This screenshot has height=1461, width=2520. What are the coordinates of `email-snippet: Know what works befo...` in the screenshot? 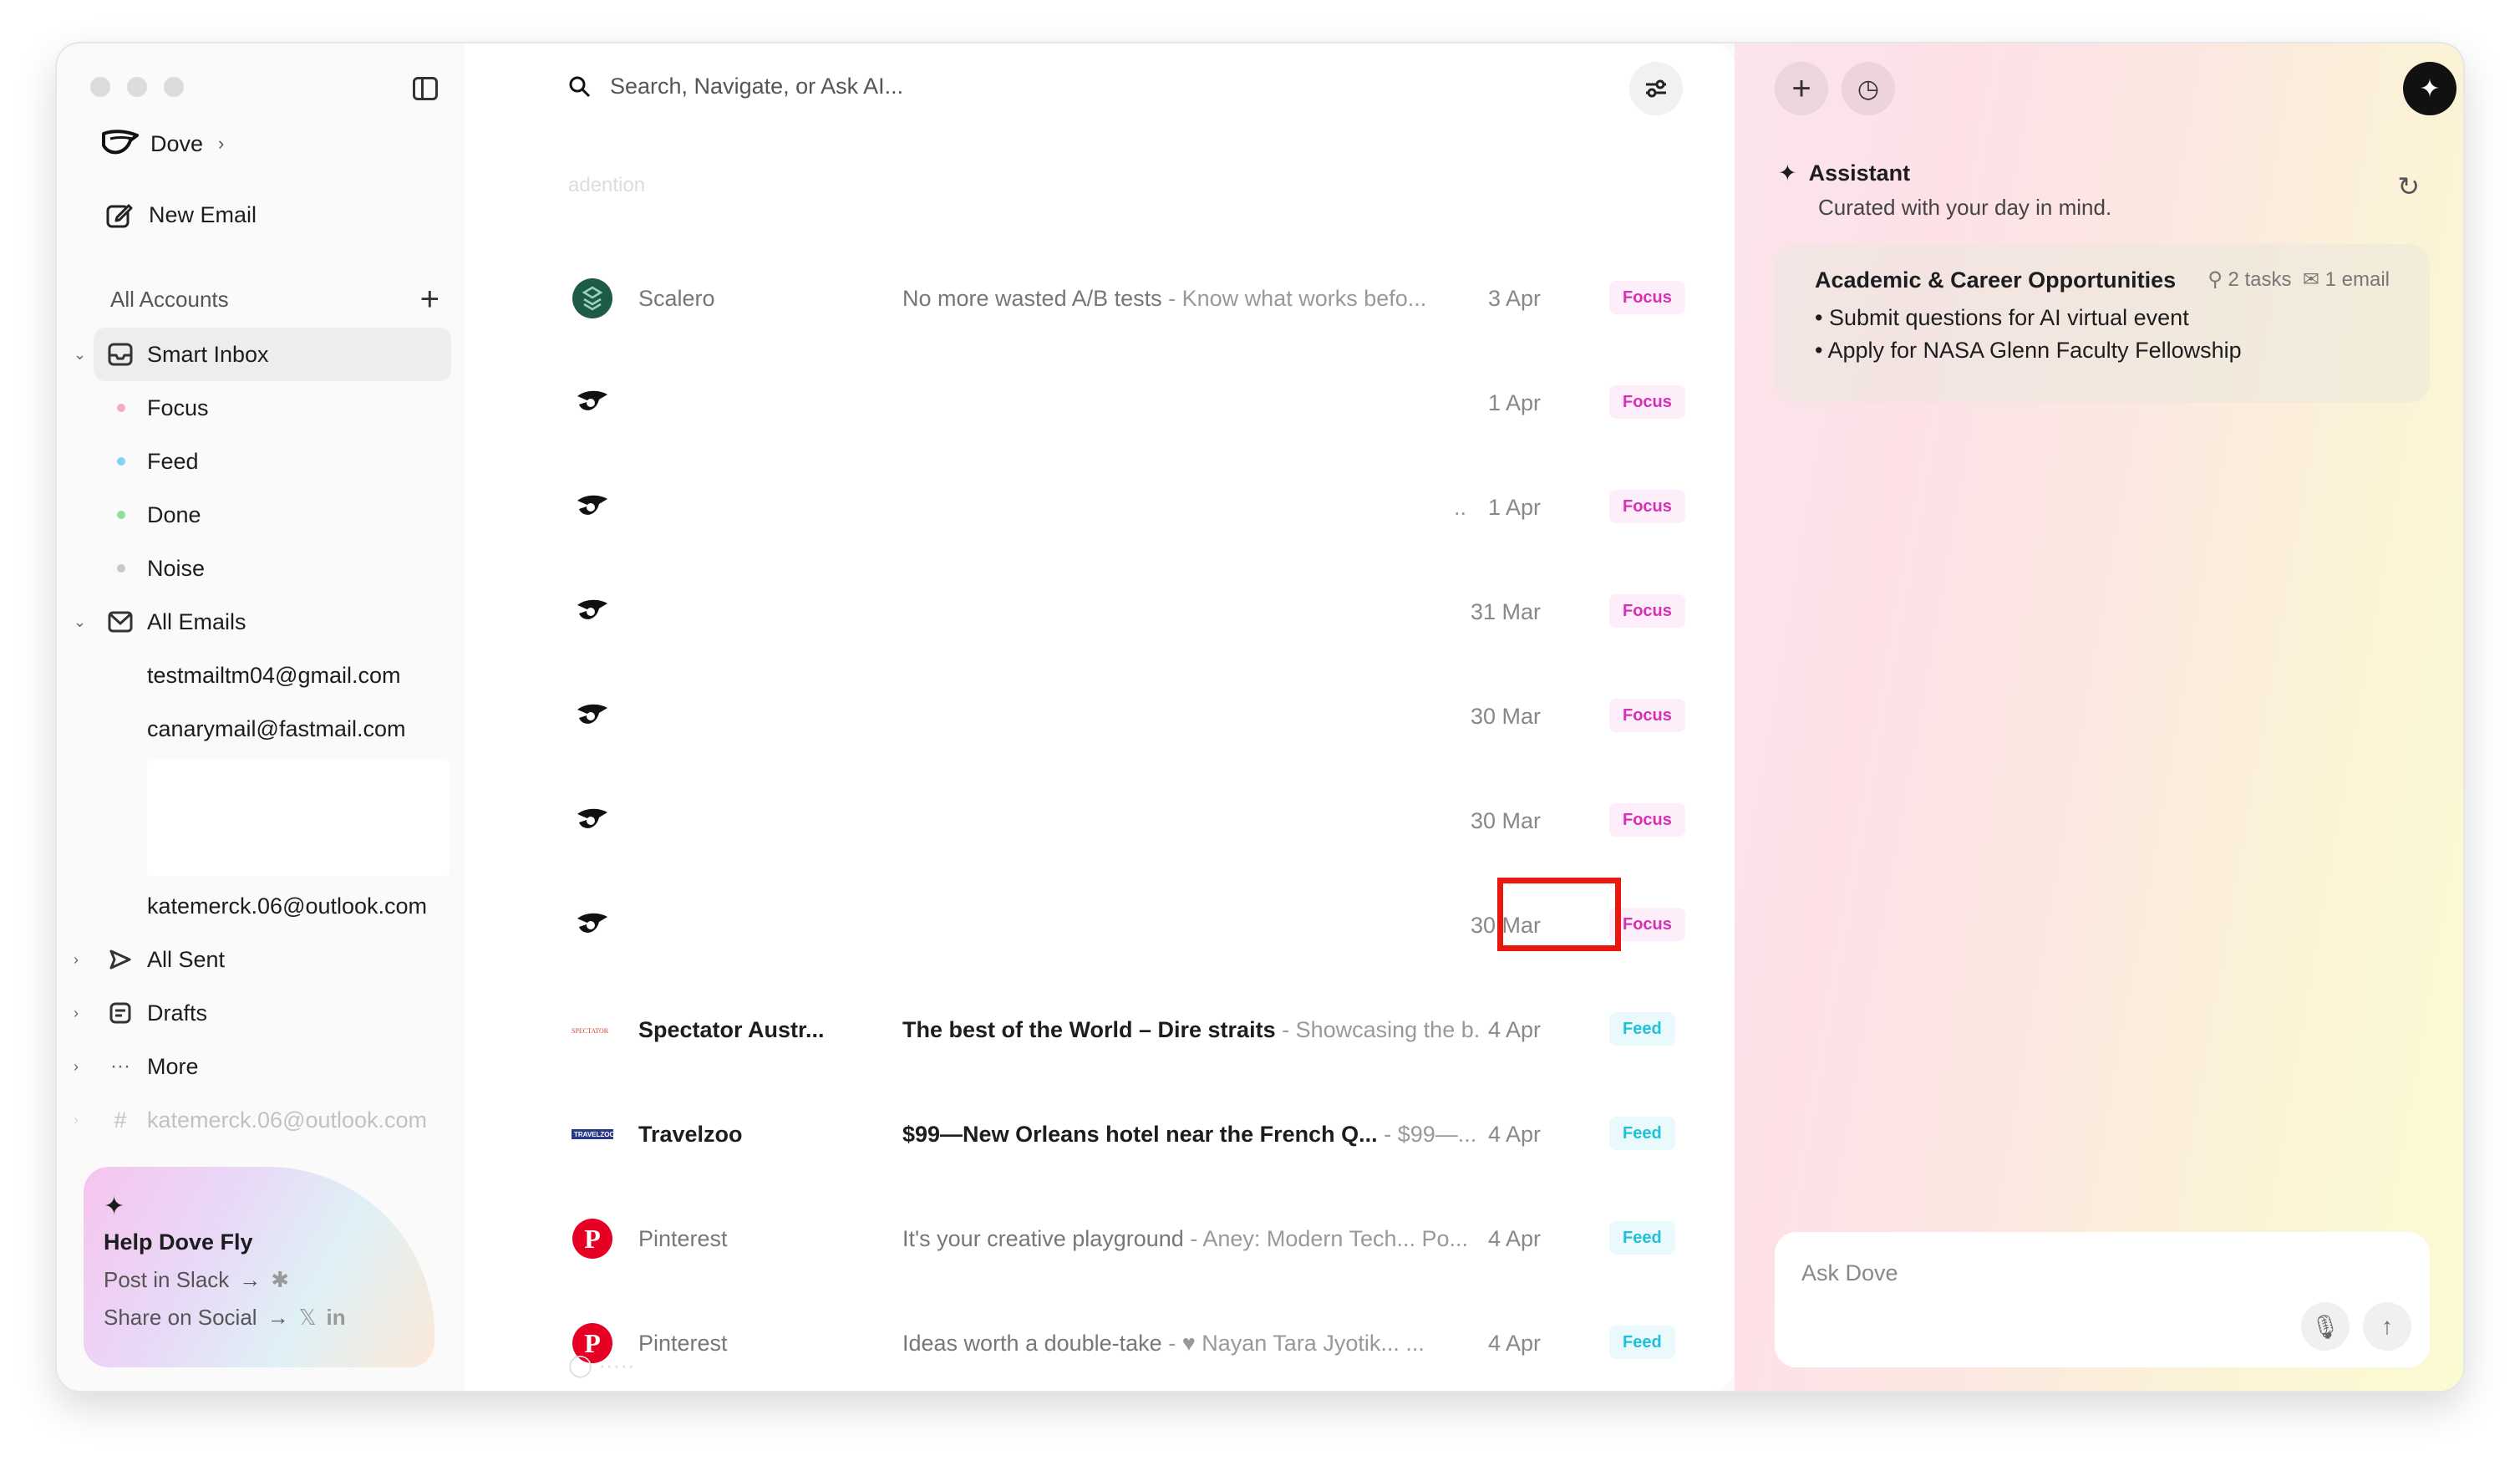 It's located at (1304, 298).